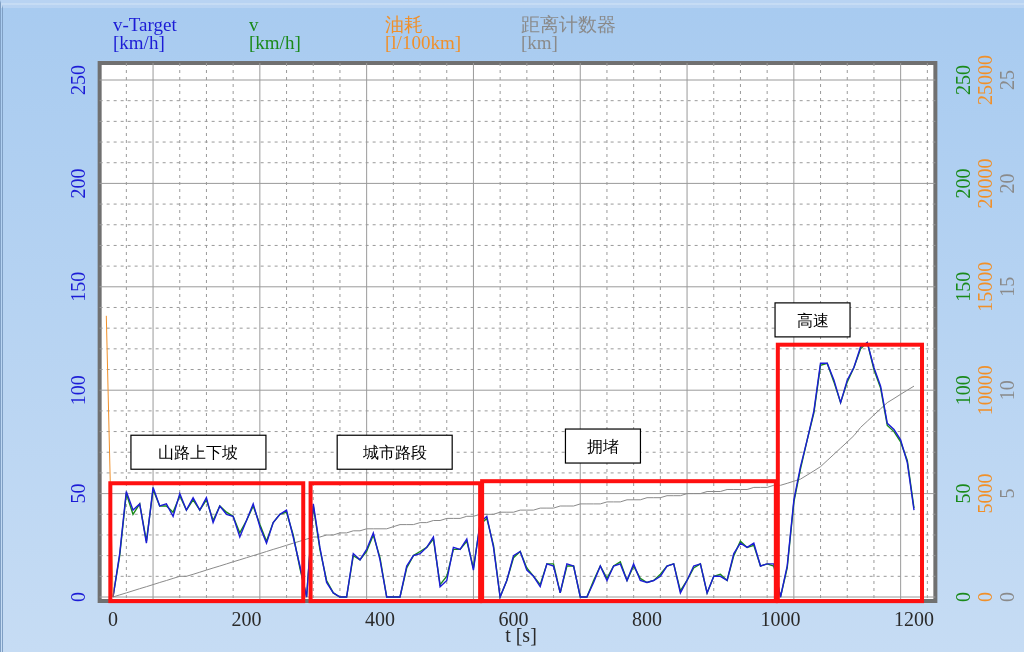 The width and height of the screenshot is (1024, 652). What do you see at coordinates (1007, 286) in the screenshot?
I see `axis-tick-label: 15` at bounding box center [1007, 286].